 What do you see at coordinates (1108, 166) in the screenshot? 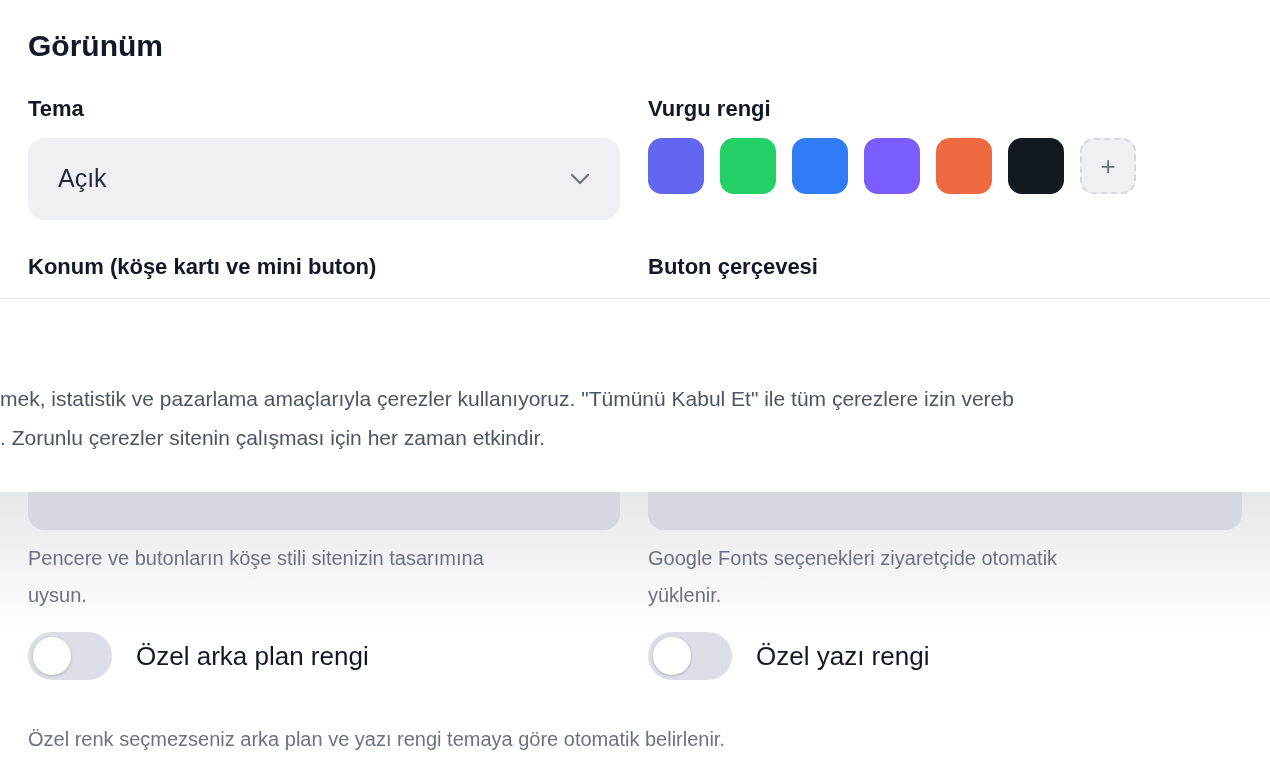
I see `add-color-button: +` at bounding box center [1108, 166].